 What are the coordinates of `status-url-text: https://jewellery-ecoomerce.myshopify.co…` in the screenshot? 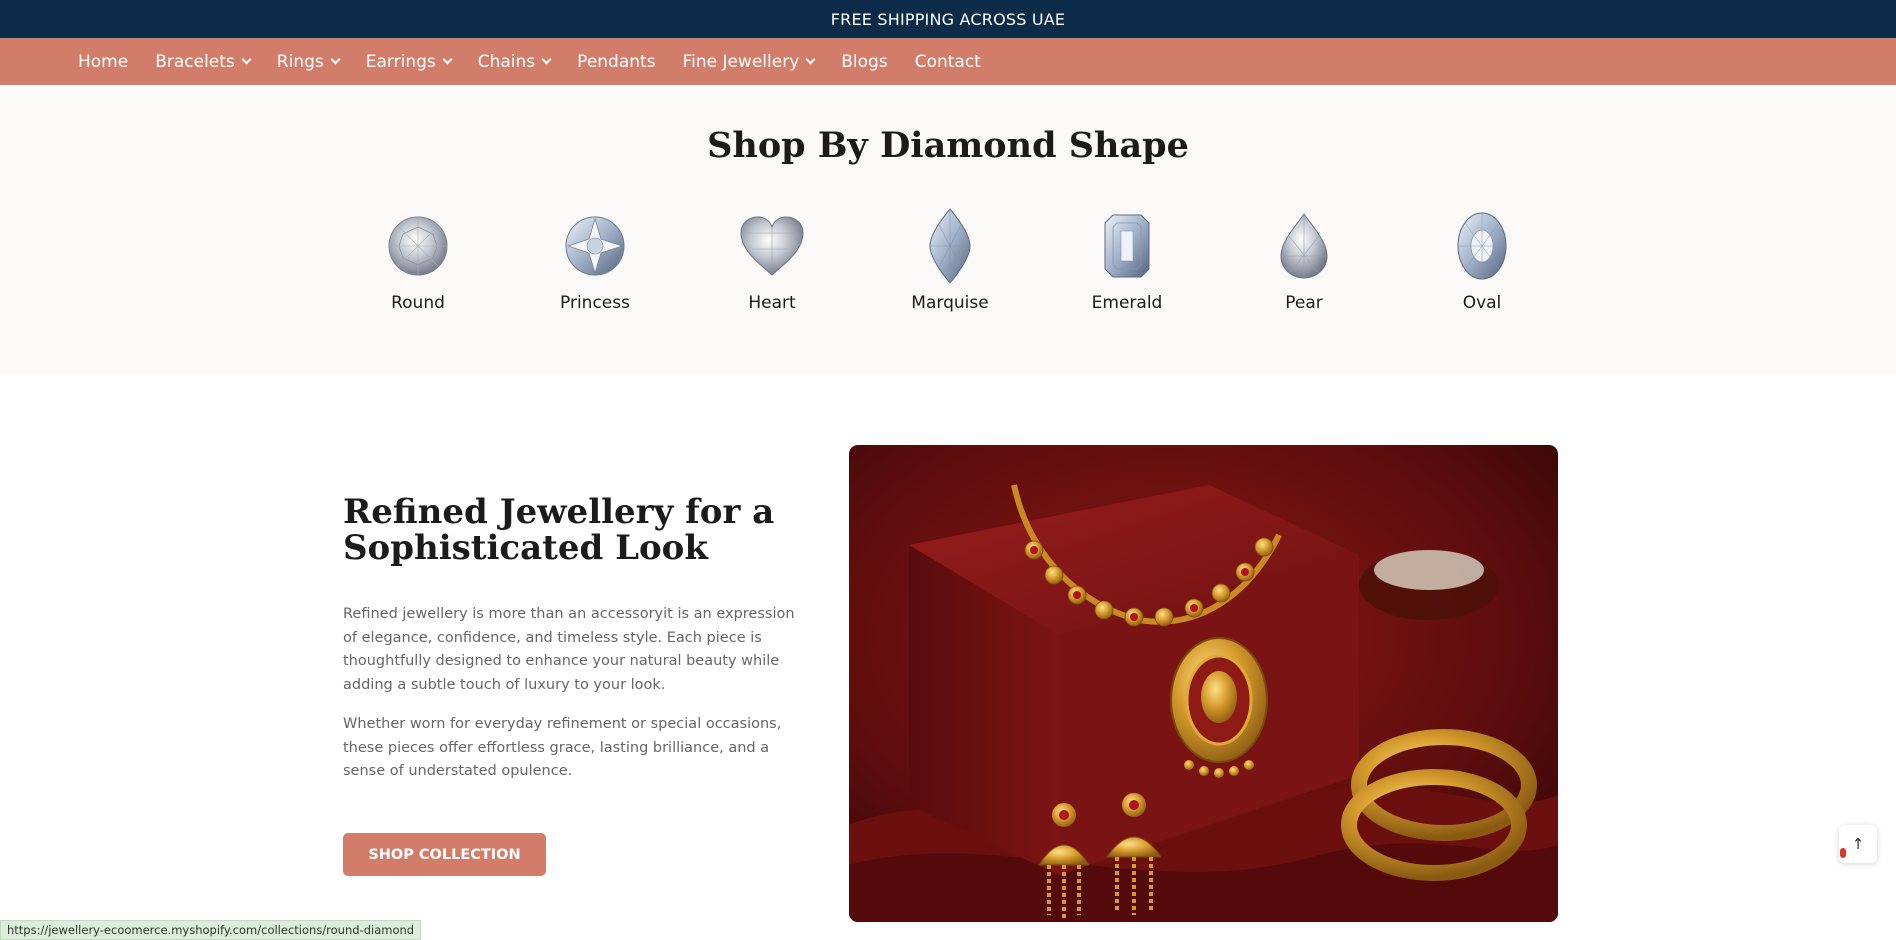 It's located at (211, 930).